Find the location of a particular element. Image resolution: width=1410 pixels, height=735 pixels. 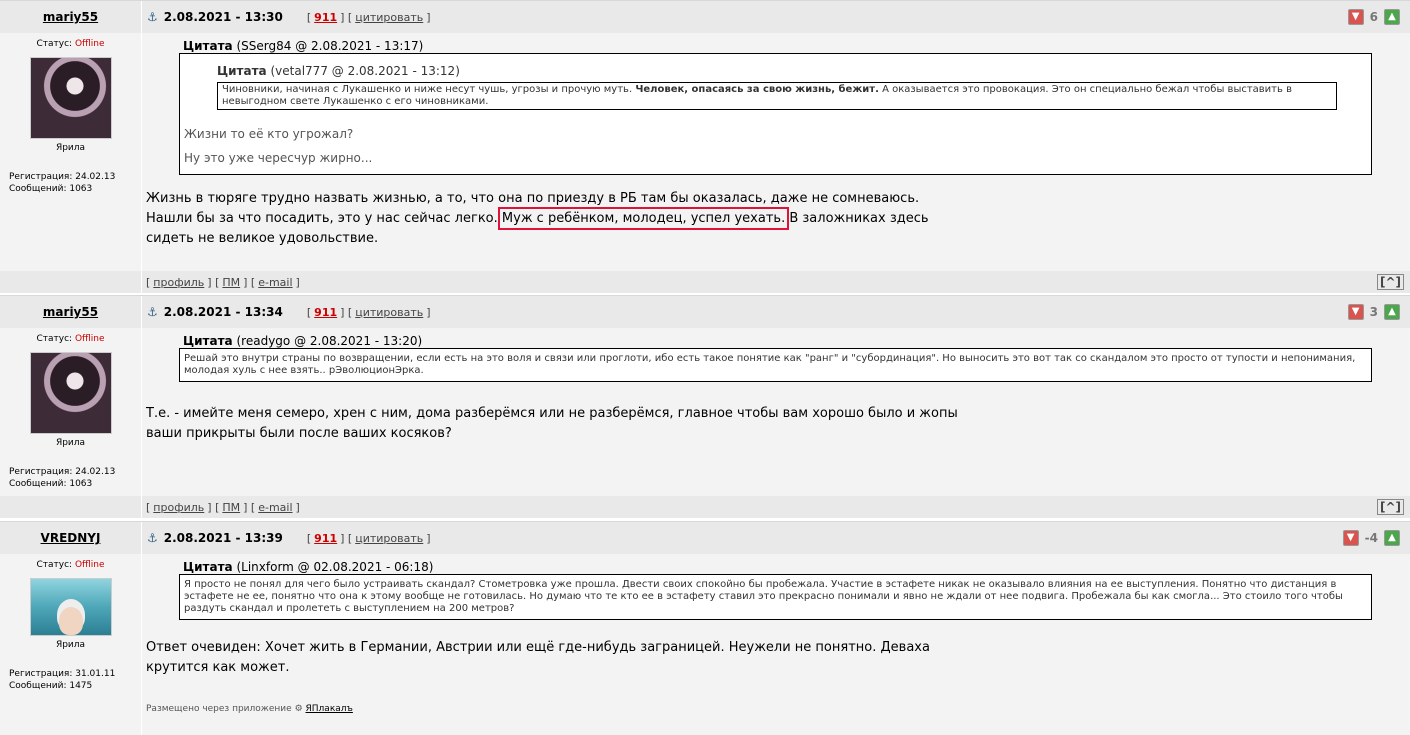

post-date: 2.08.2021 - 13:34 is located at coordinates (223, 312).